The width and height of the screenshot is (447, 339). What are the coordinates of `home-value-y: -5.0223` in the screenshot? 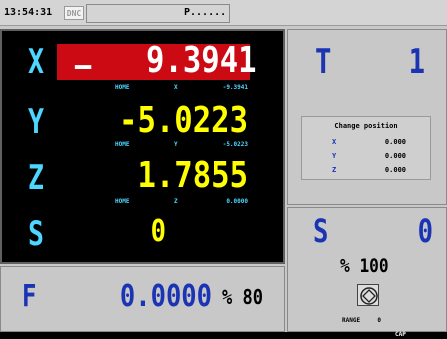 It's located at (235, 144).